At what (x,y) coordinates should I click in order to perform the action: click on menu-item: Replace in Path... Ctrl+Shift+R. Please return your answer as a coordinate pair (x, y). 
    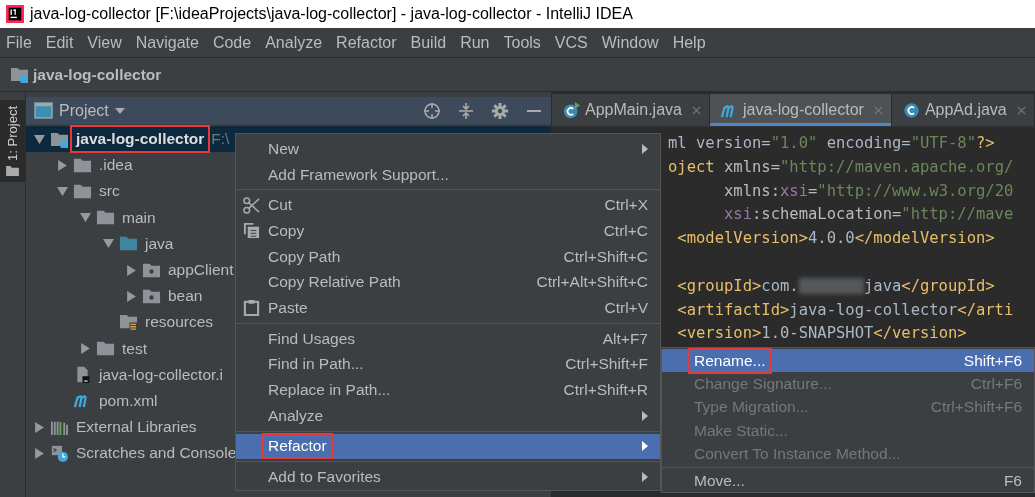
    Looking at the image, I should click on (448, 390).